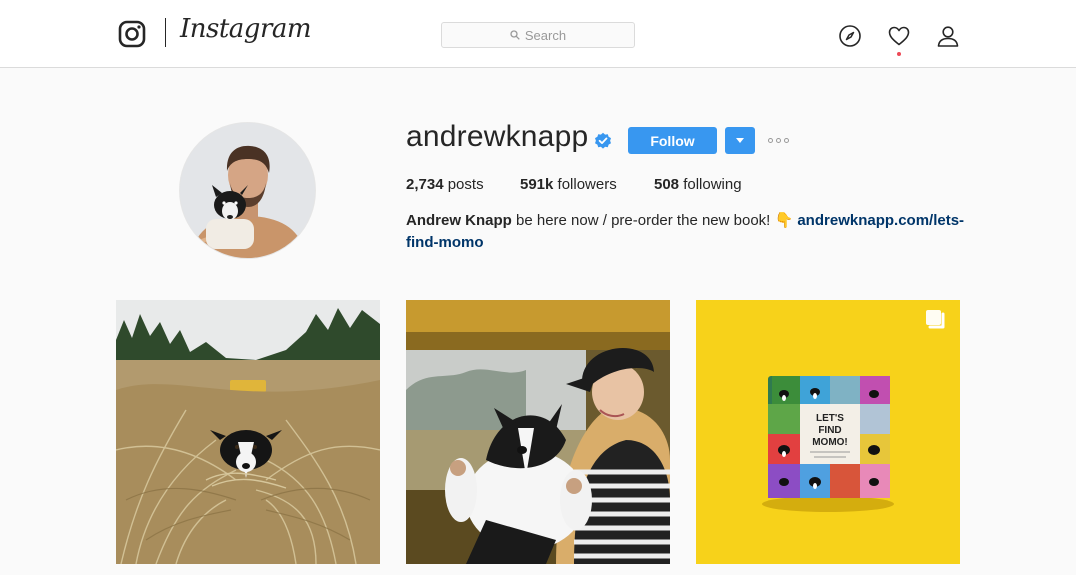 The height and width of the screenshot is (575, 1076). I want to click on book-title-line-3: MOMO!, so click(830, 442).